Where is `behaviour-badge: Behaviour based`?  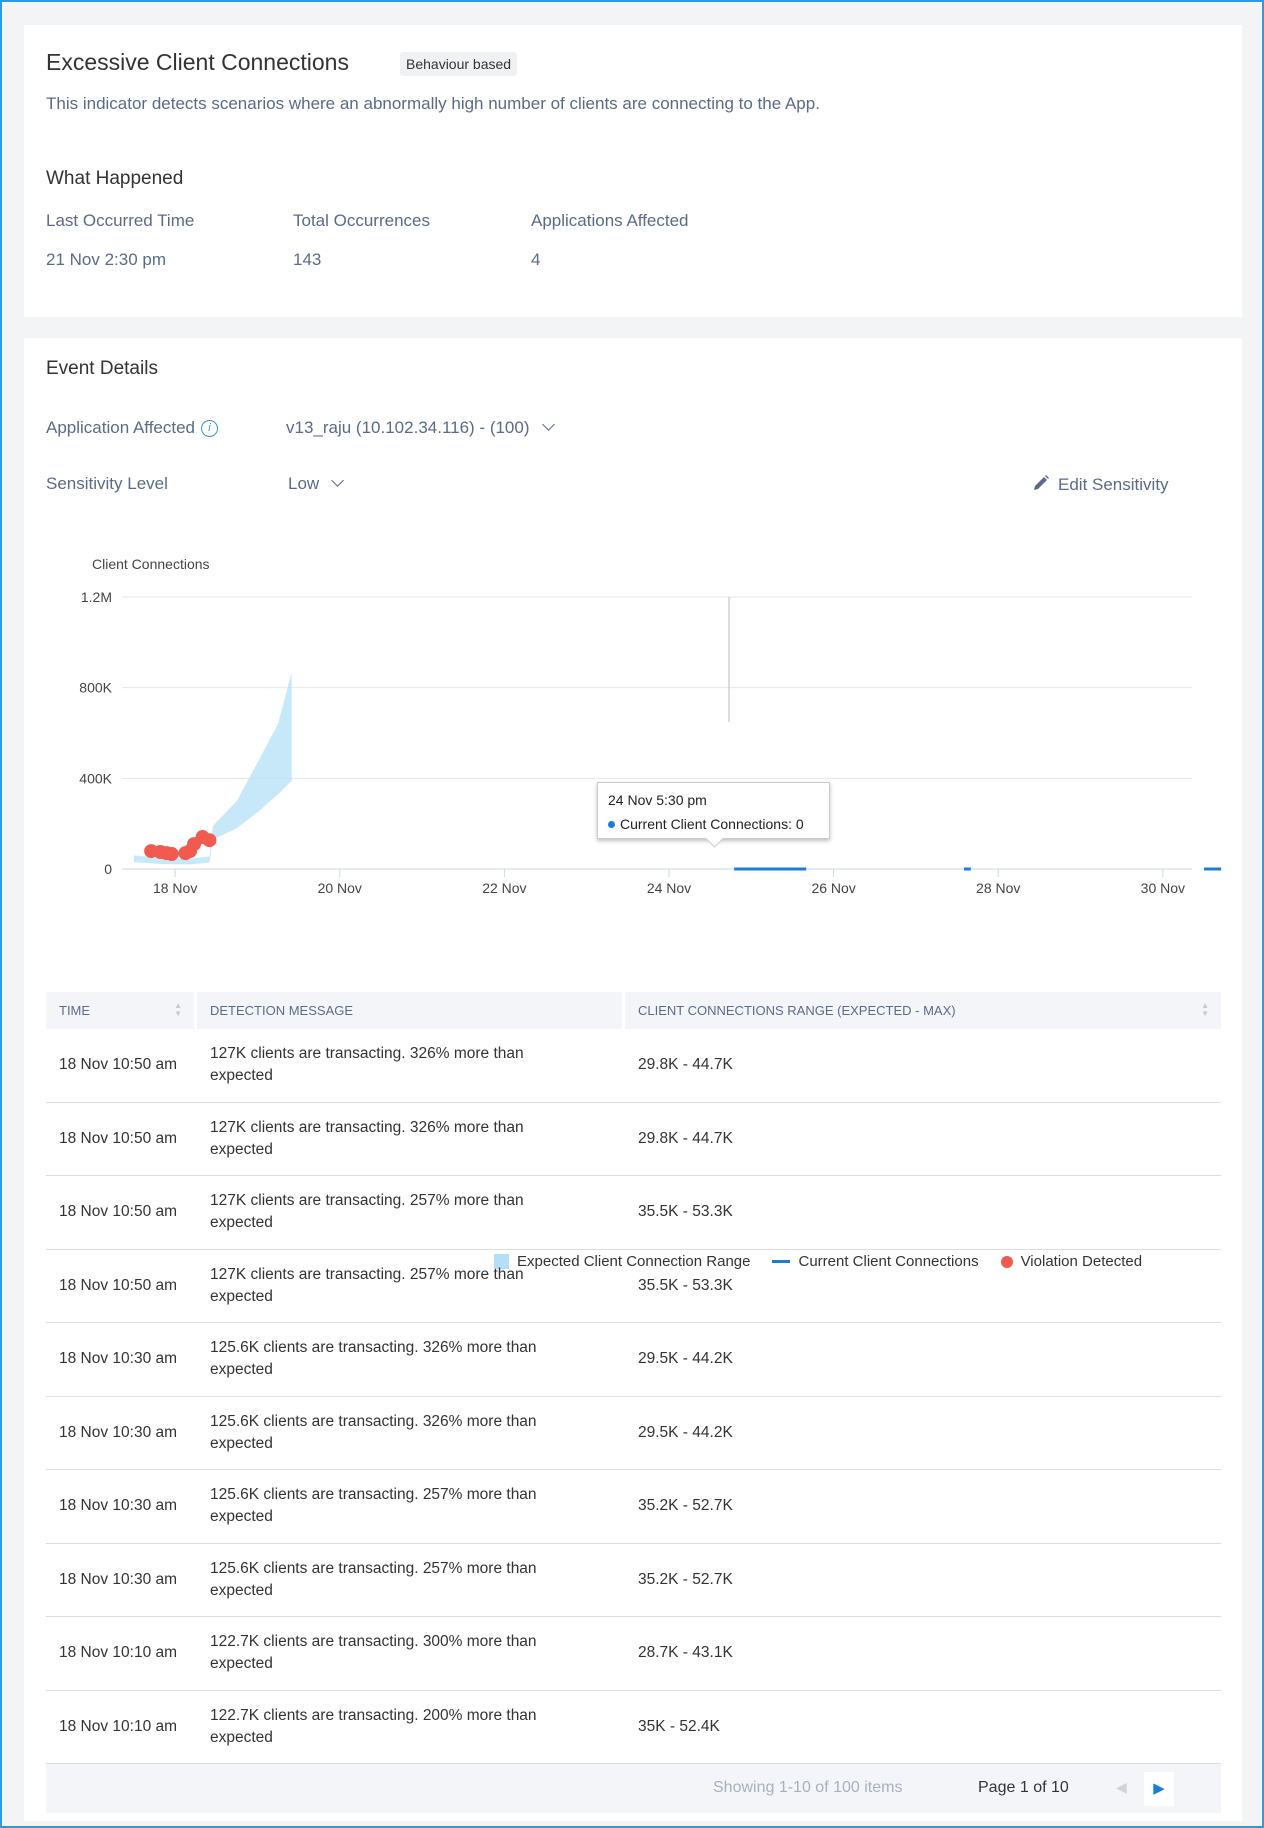
behaviour-badge: Behaviour based is located at coordinates (459, 64).